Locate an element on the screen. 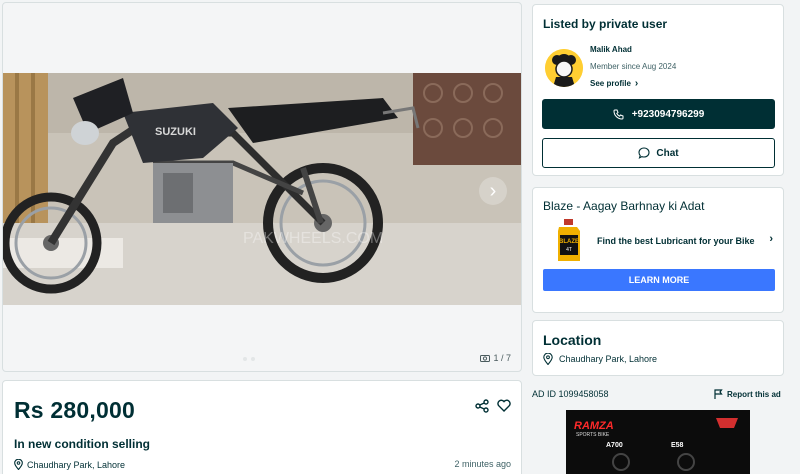 This screenshot has height=474, width=800. location-value: Chaudhary Park, Lahore is located at coordinates (600, 359).